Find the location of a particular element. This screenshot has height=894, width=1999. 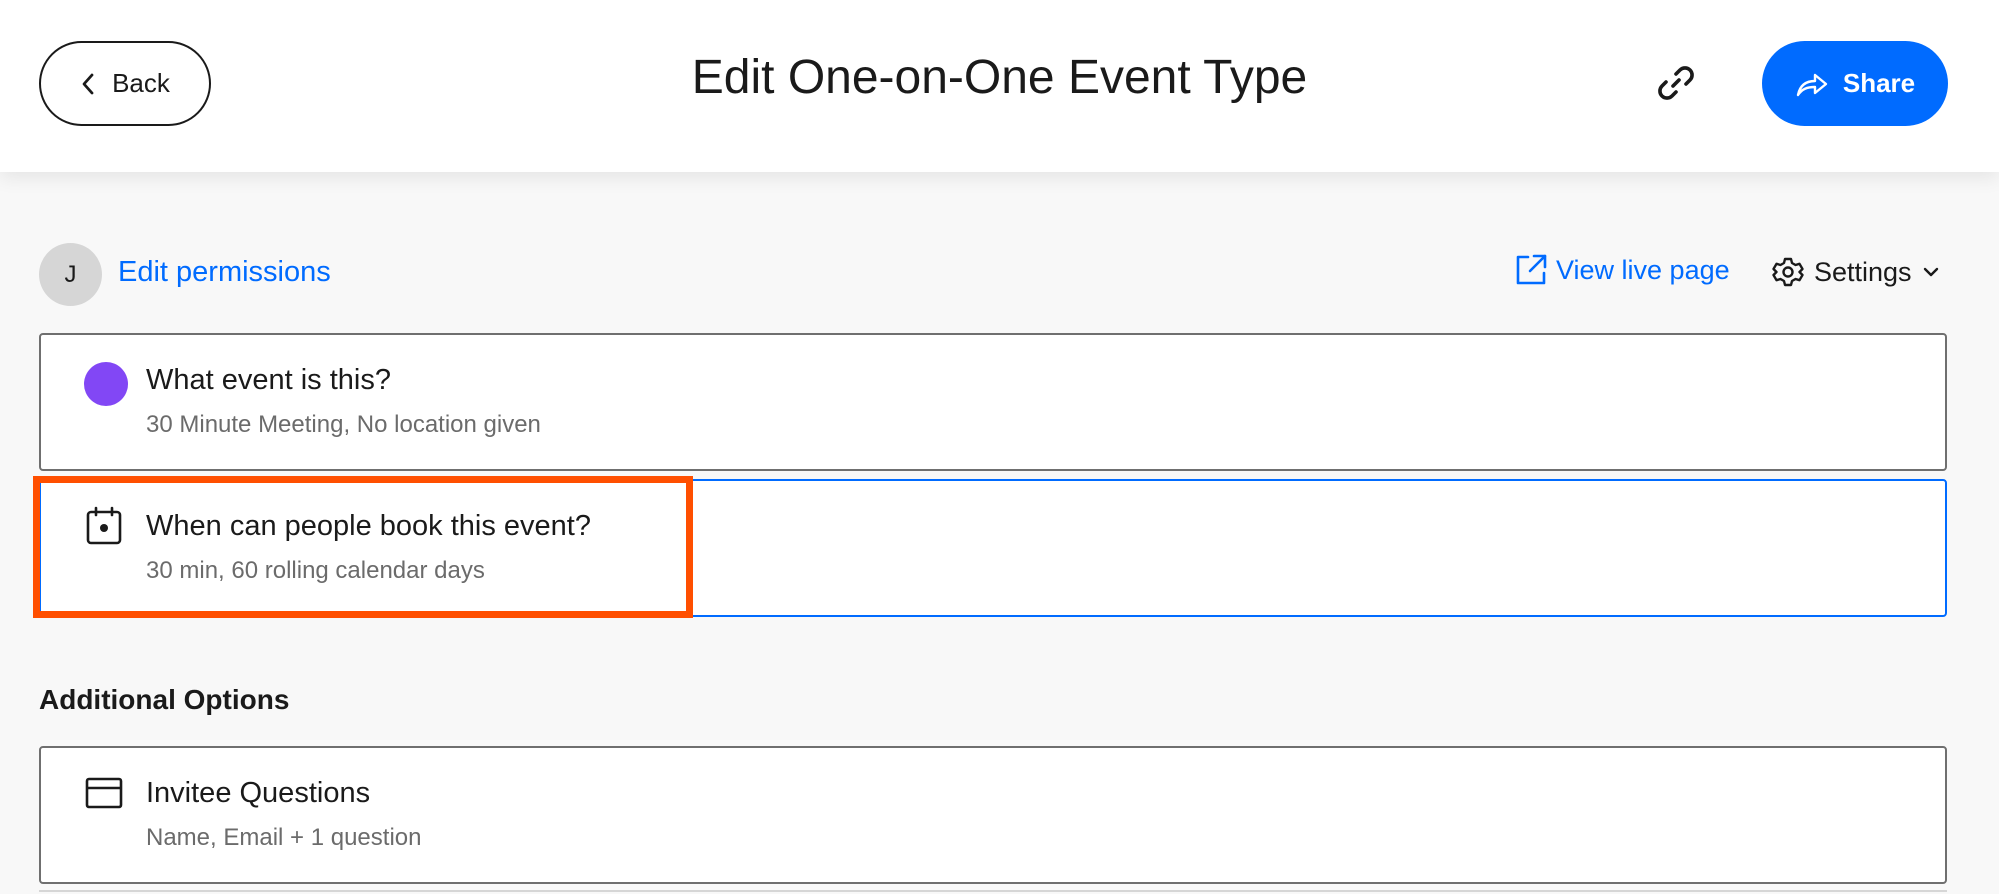

share-button-label: Share is located at coordinates (1879, 83).